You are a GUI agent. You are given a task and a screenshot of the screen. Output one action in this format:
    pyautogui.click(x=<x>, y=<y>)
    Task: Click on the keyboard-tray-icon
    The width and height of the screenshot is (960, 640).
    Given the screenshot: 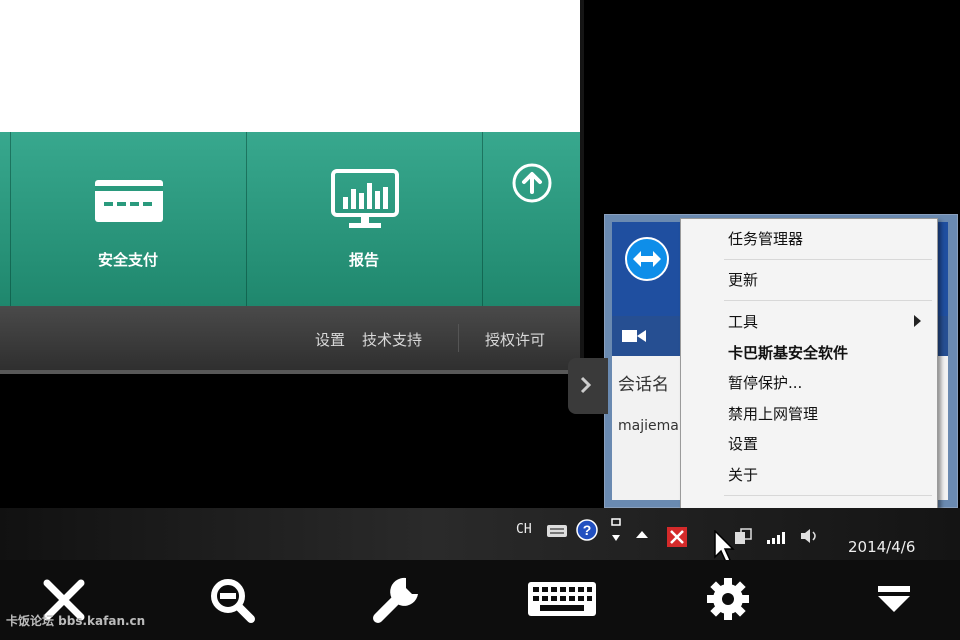 What is the action you would take?
    pyautogui.click(x=557, y=530)
    